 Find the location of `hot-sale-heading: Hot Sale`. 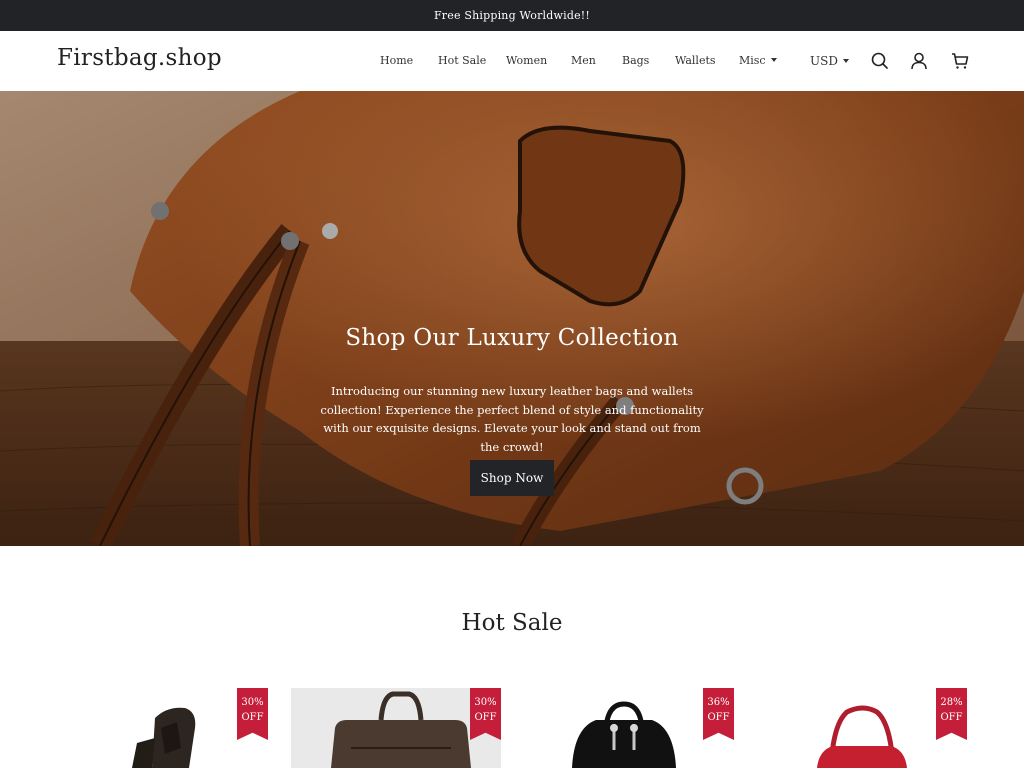

hot-sale-heading: Hot Sale is located at coordinates (512, 623).